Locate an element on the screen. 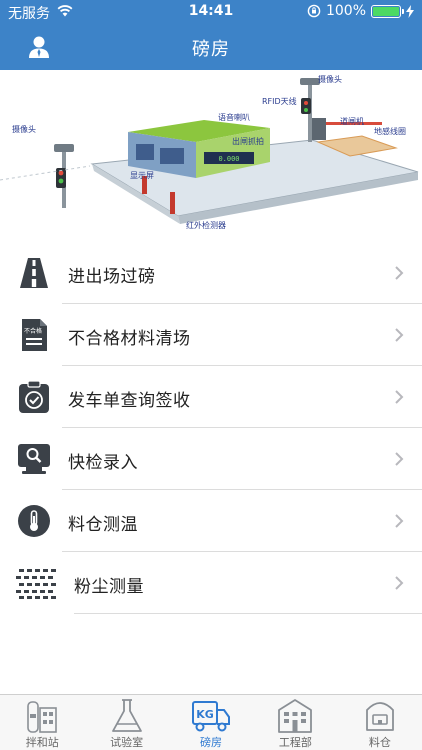 This screenshot has height=750, width=422. charging-bolt-icon is located at coordinates (410, 11).